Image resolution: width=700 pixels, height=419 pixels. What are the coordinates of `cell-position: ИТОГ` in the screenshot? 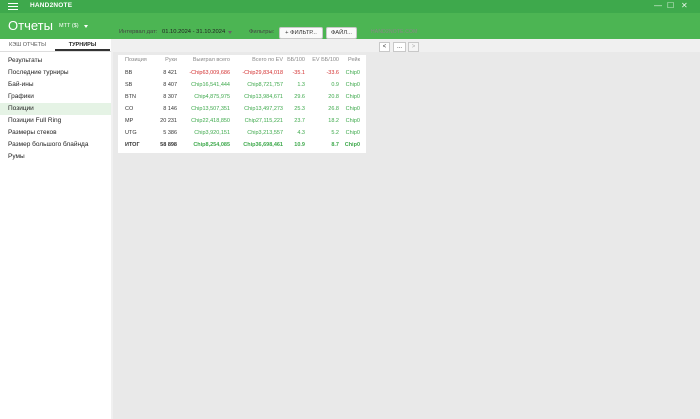 It's located at (132, 145).